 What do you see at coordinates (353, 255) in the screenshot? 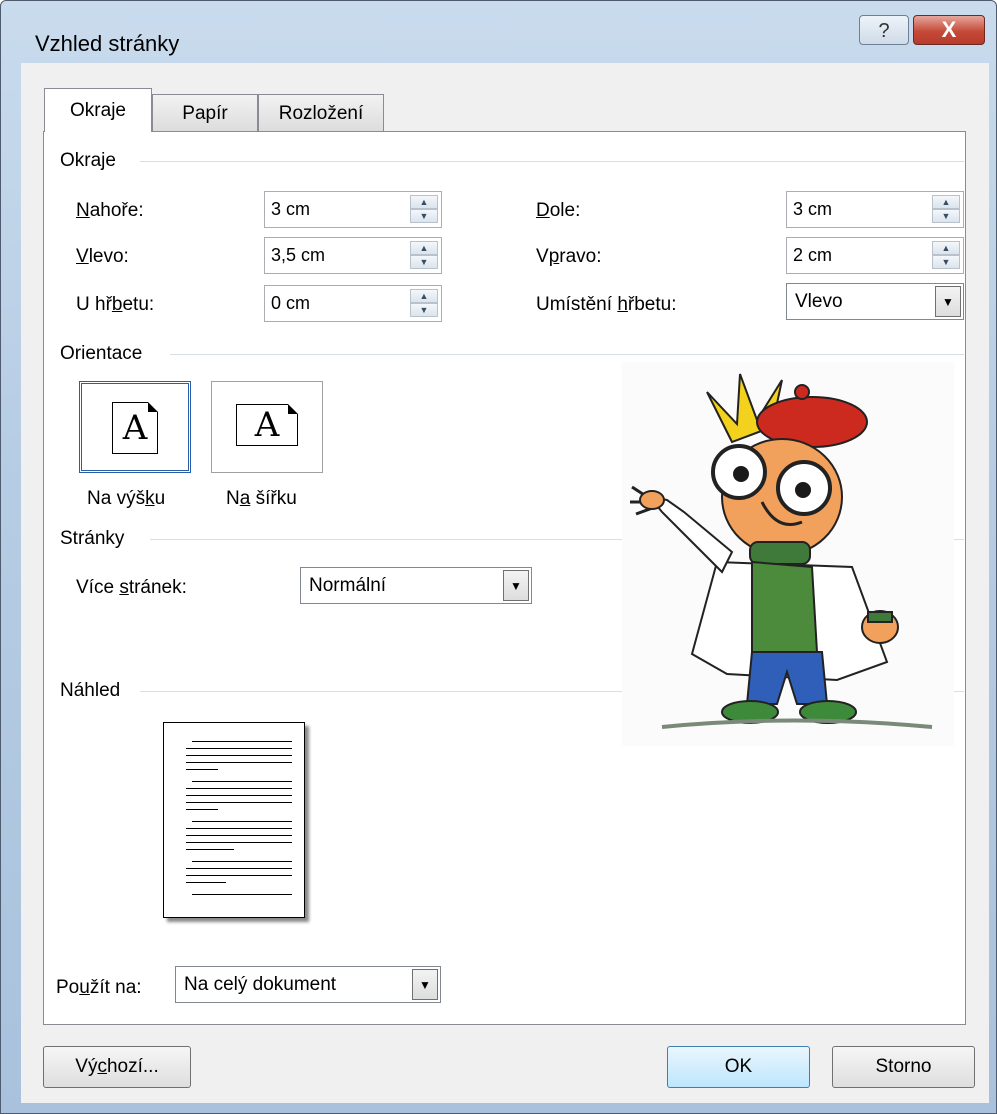
I see `left-margin-spinner: 3,5 cm ▲ ▼` at bounding box center [353, 255].